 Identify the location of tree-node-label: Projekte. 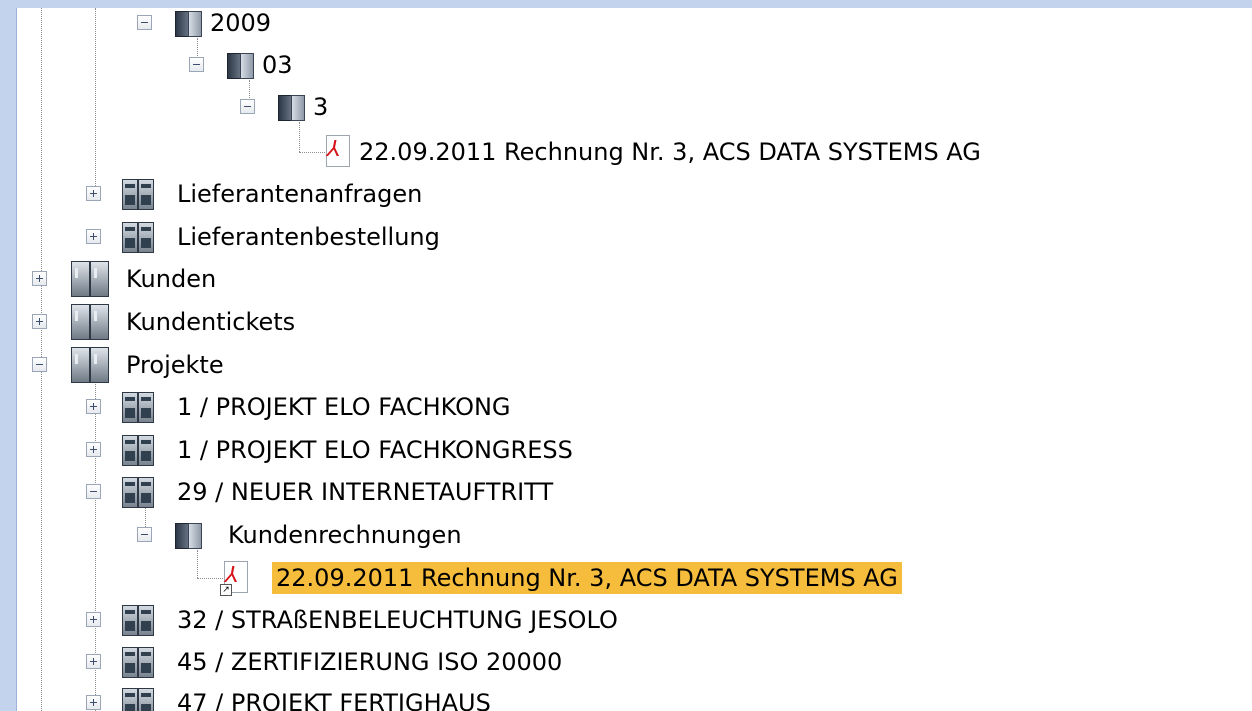
(175, 365).